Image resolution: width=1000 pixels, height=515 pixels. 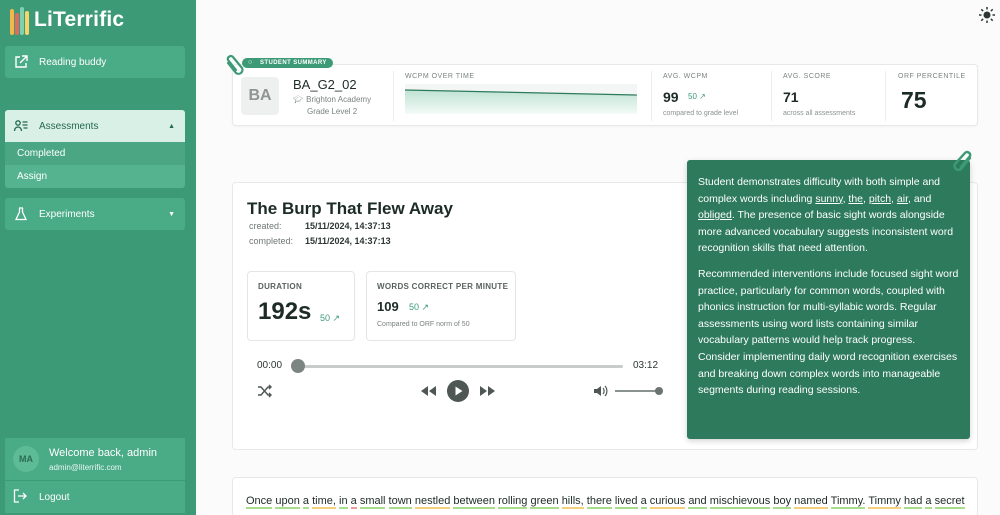 What do you see at coordinates (697, 96) in the screenshot?
I see `avg-wcpm-badge: 50 ↗` at bounding box center [697, 96].